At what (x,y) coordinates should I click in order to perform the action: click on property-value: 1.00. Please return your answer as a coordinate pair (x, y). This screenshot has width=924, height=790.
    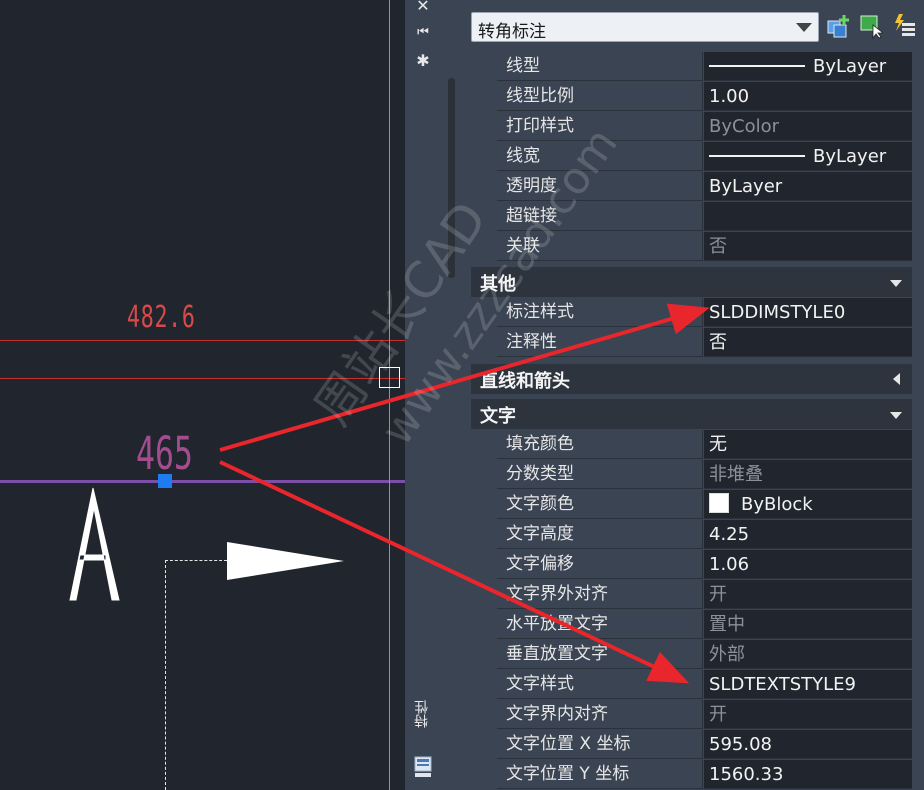
    Looking at the image, I should click on (808, 96).